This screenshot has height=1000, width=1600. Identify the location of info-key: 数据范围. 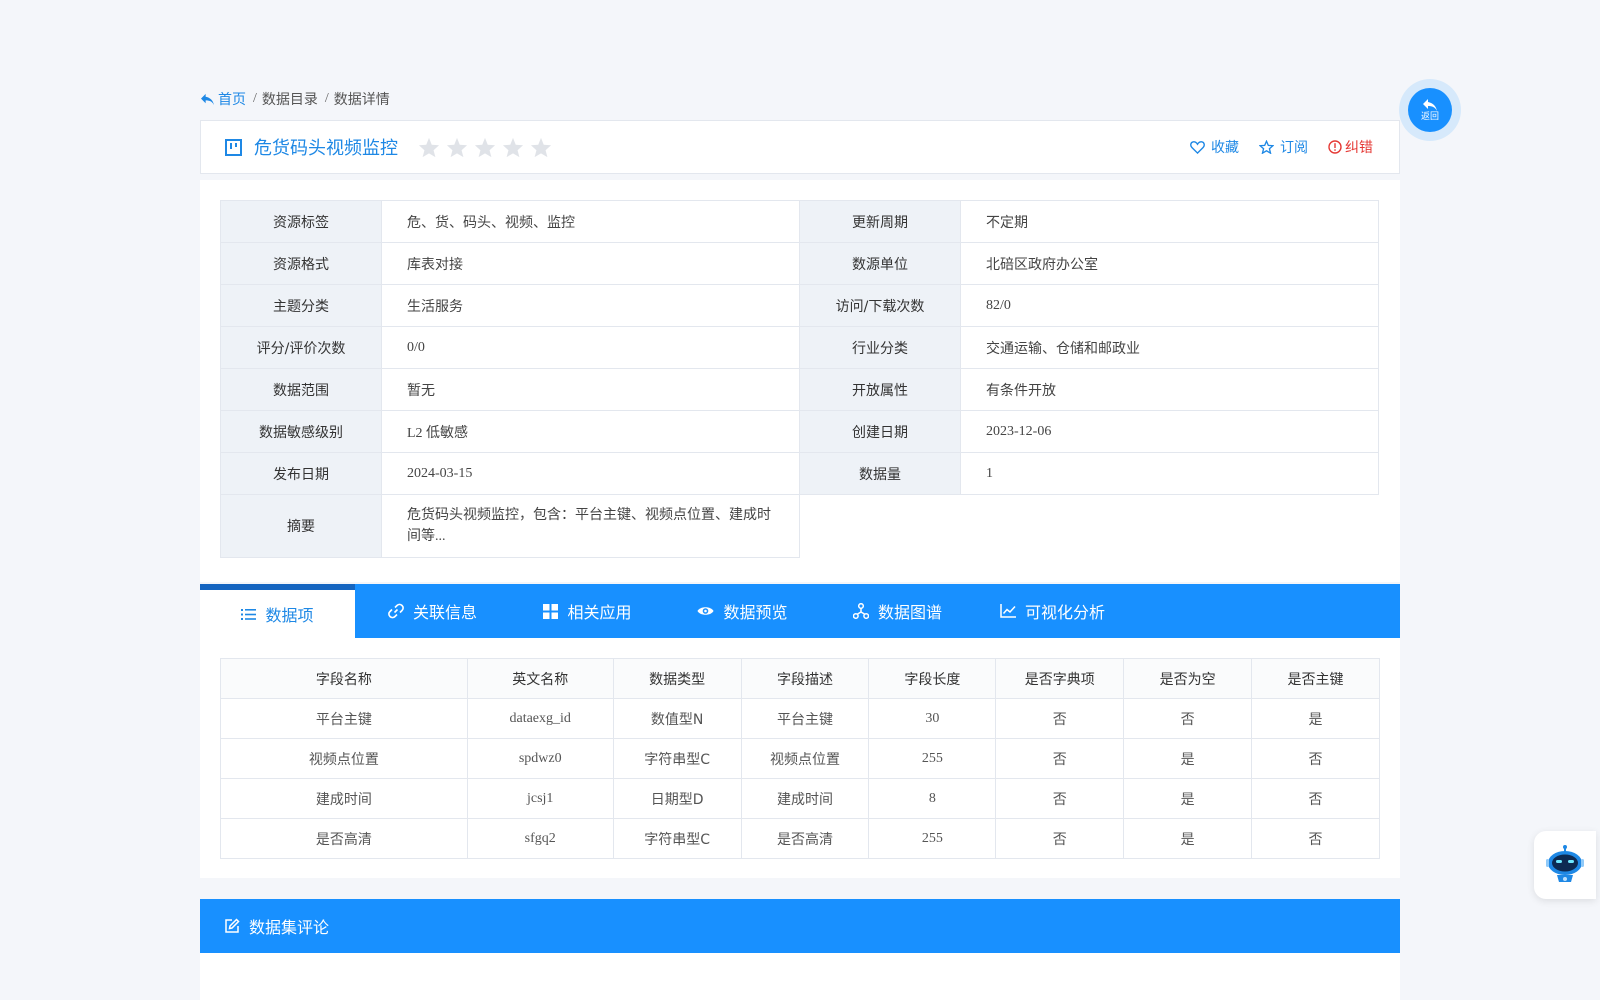
(301, 389).